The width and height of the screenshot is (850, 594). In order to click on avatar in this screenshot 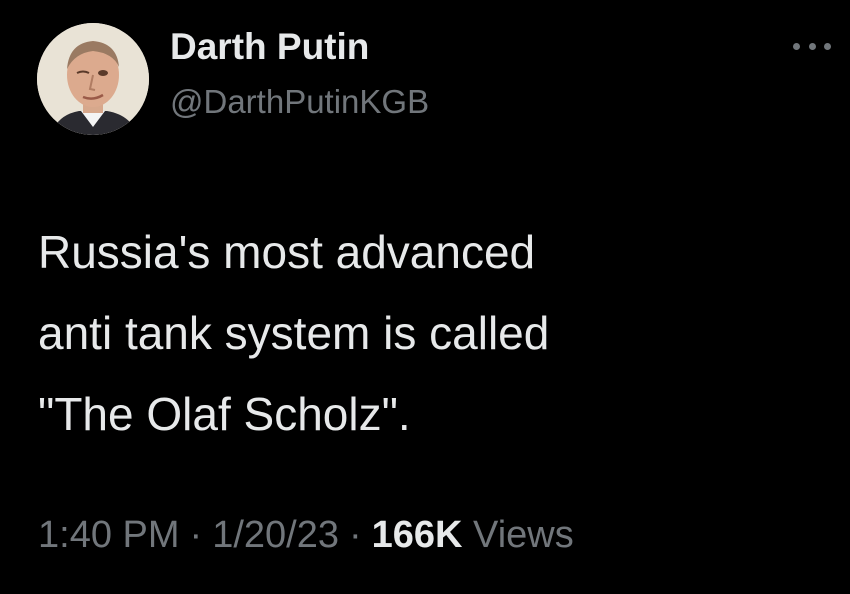, I will do `click(93, 79)`.